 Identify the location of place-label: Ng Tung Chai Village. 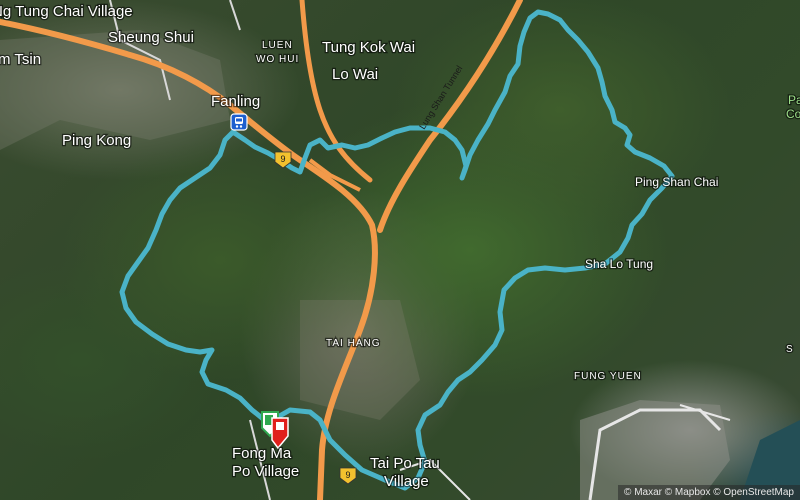
(66, 11).